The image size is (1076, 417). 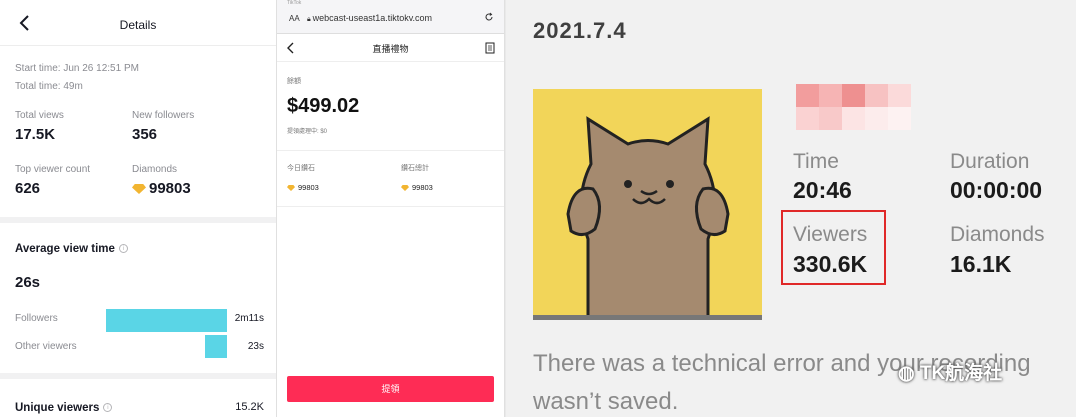 I want to click on cat-illustration, so click(x=647, y=219).